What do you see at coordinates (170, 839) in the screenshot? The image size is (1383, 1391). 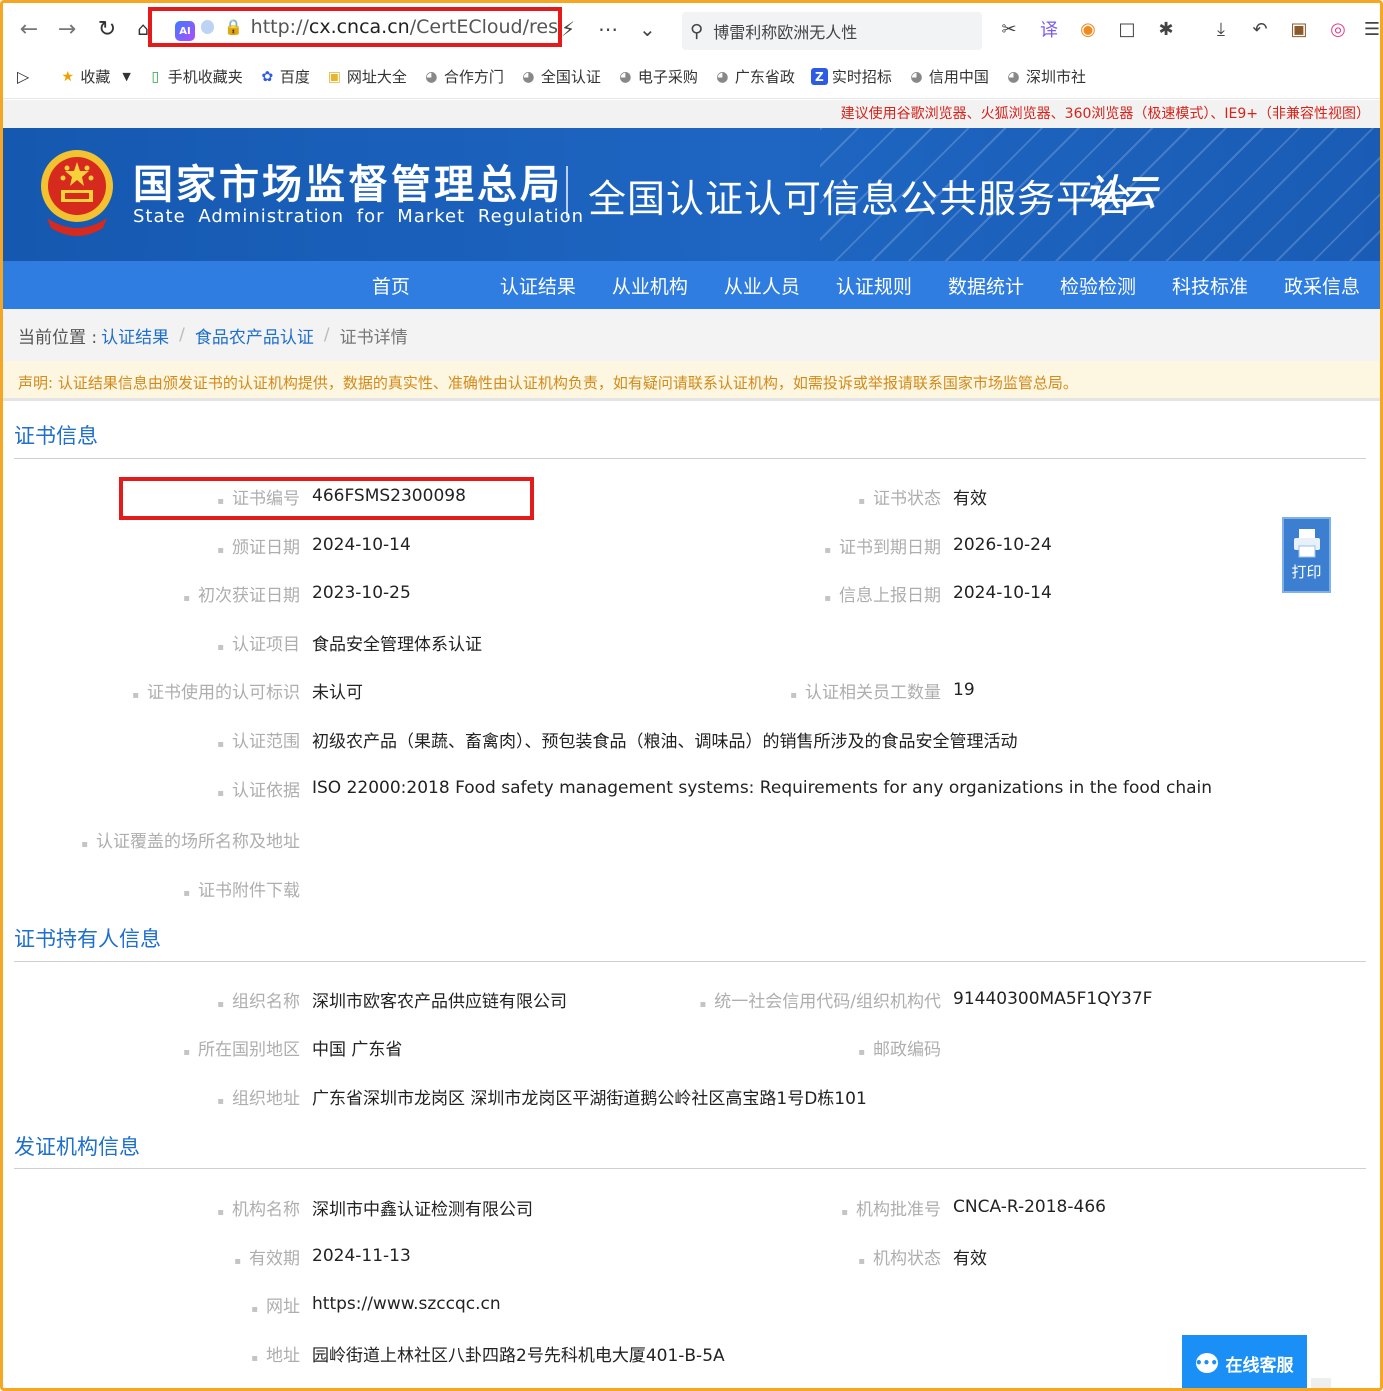 I see `field-sites: 认证覆盖的场所名称及地址` at bounding box center [170, 839].